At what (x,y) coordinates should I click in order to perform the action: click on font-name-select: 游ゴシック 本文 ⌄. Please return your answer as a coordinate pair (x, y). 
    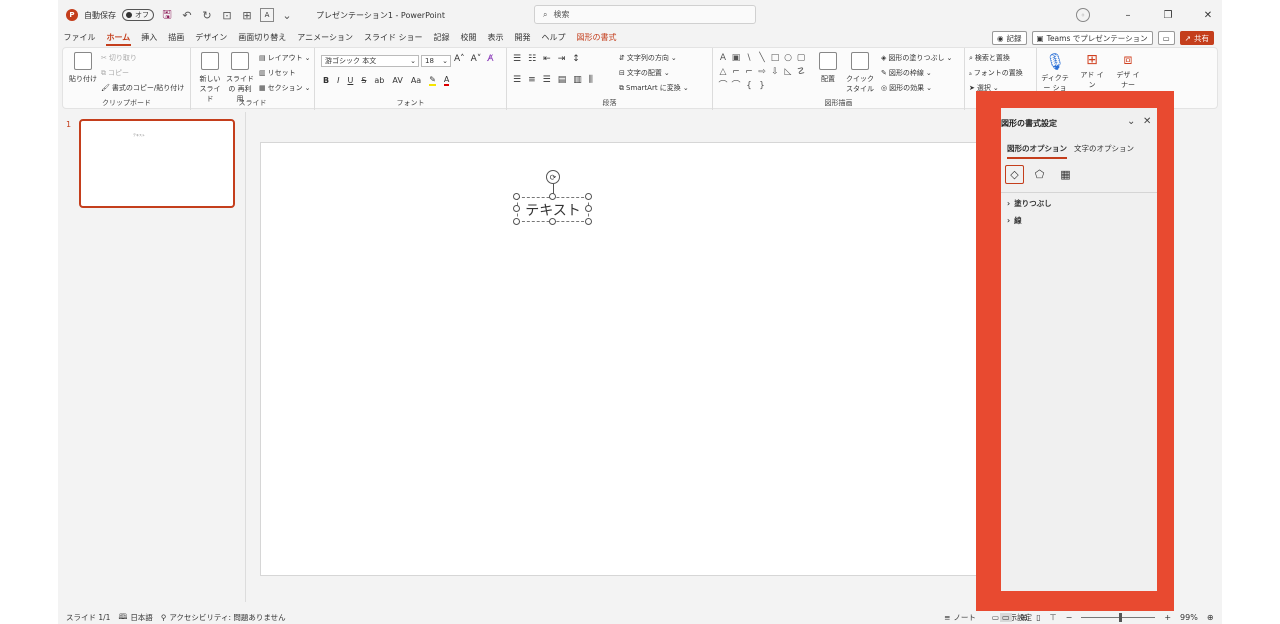
    Looking at the image, I should click on (370, 61).